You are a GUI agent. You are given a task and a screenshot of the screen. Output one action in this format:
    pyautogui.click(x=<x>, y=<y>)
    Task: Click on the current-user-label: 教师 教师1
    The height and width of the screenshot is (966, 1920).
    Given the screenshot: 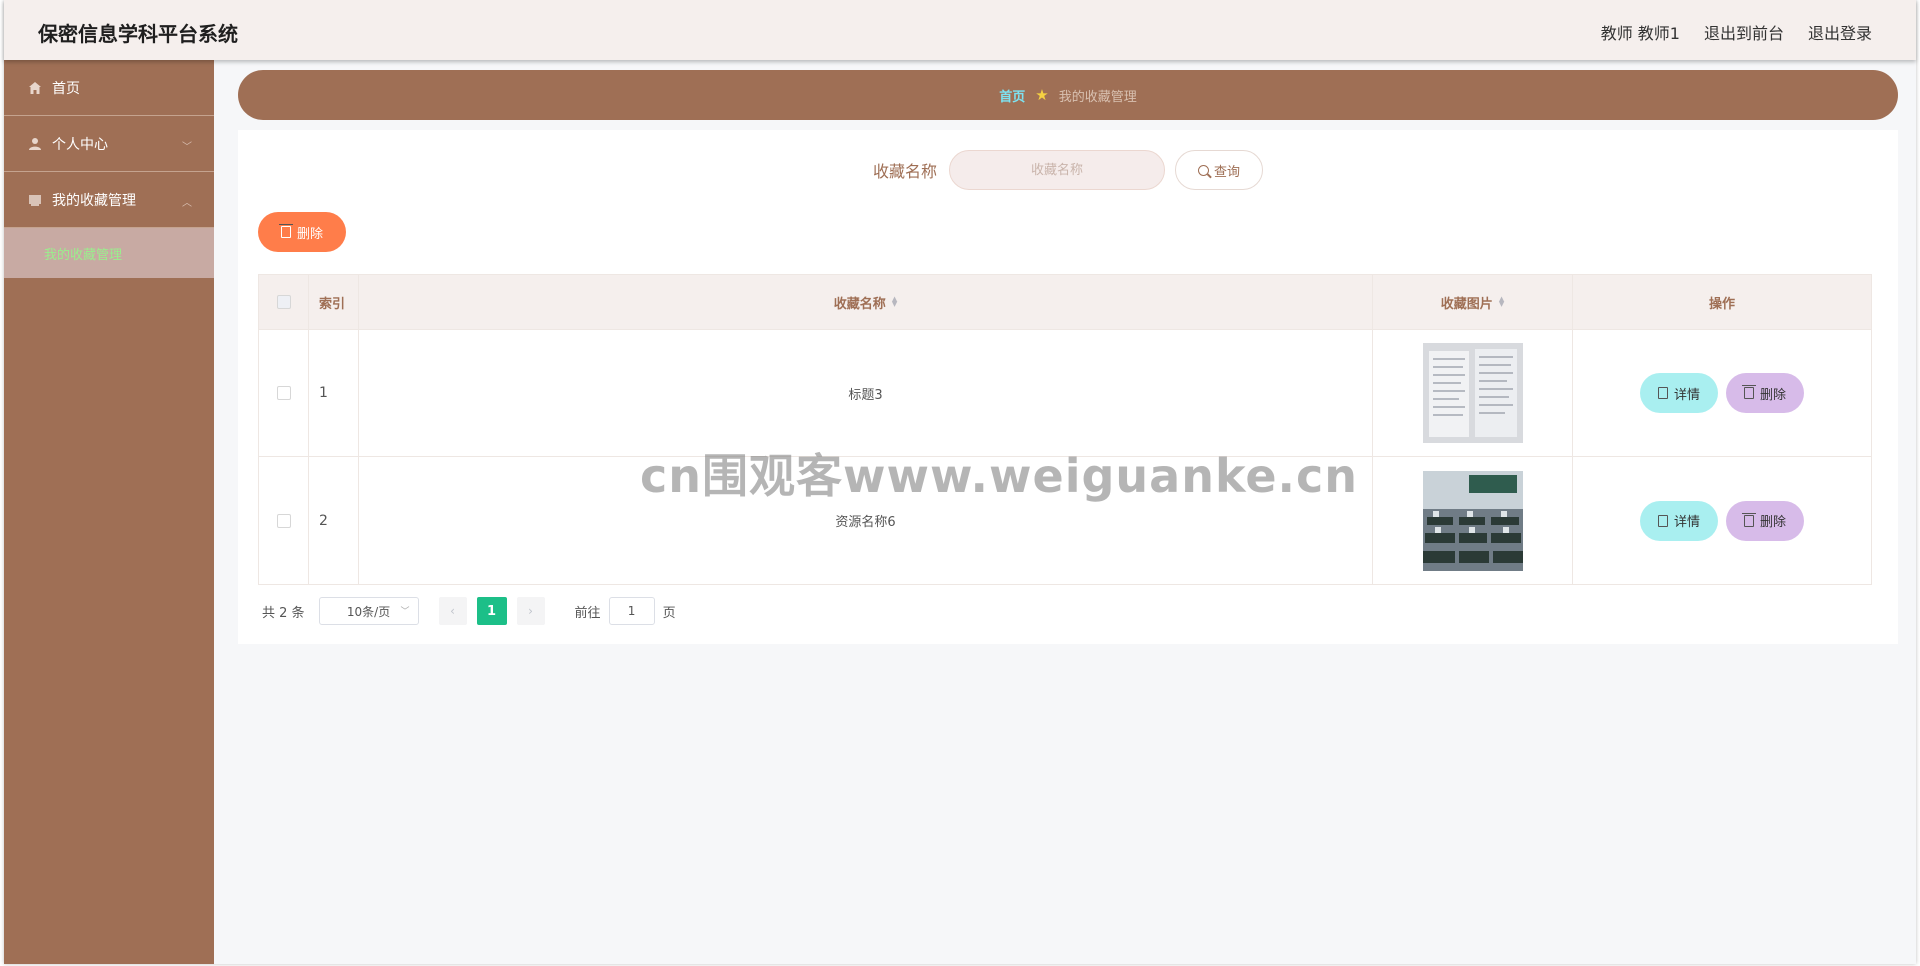 What is the action you would take?
    pyautogui.click(x=1640, y=33)
    